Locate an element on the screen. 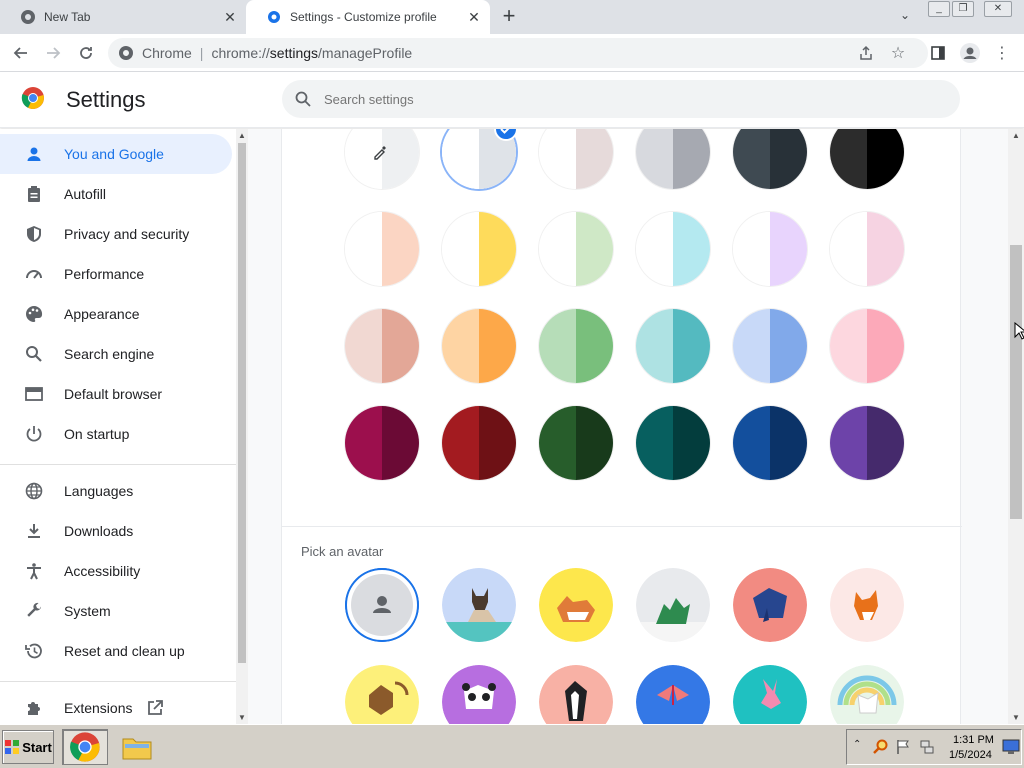 This screenshot has width=1024, height=768. sidebar-item-label: You and Google is located at coordinates (114, 154).